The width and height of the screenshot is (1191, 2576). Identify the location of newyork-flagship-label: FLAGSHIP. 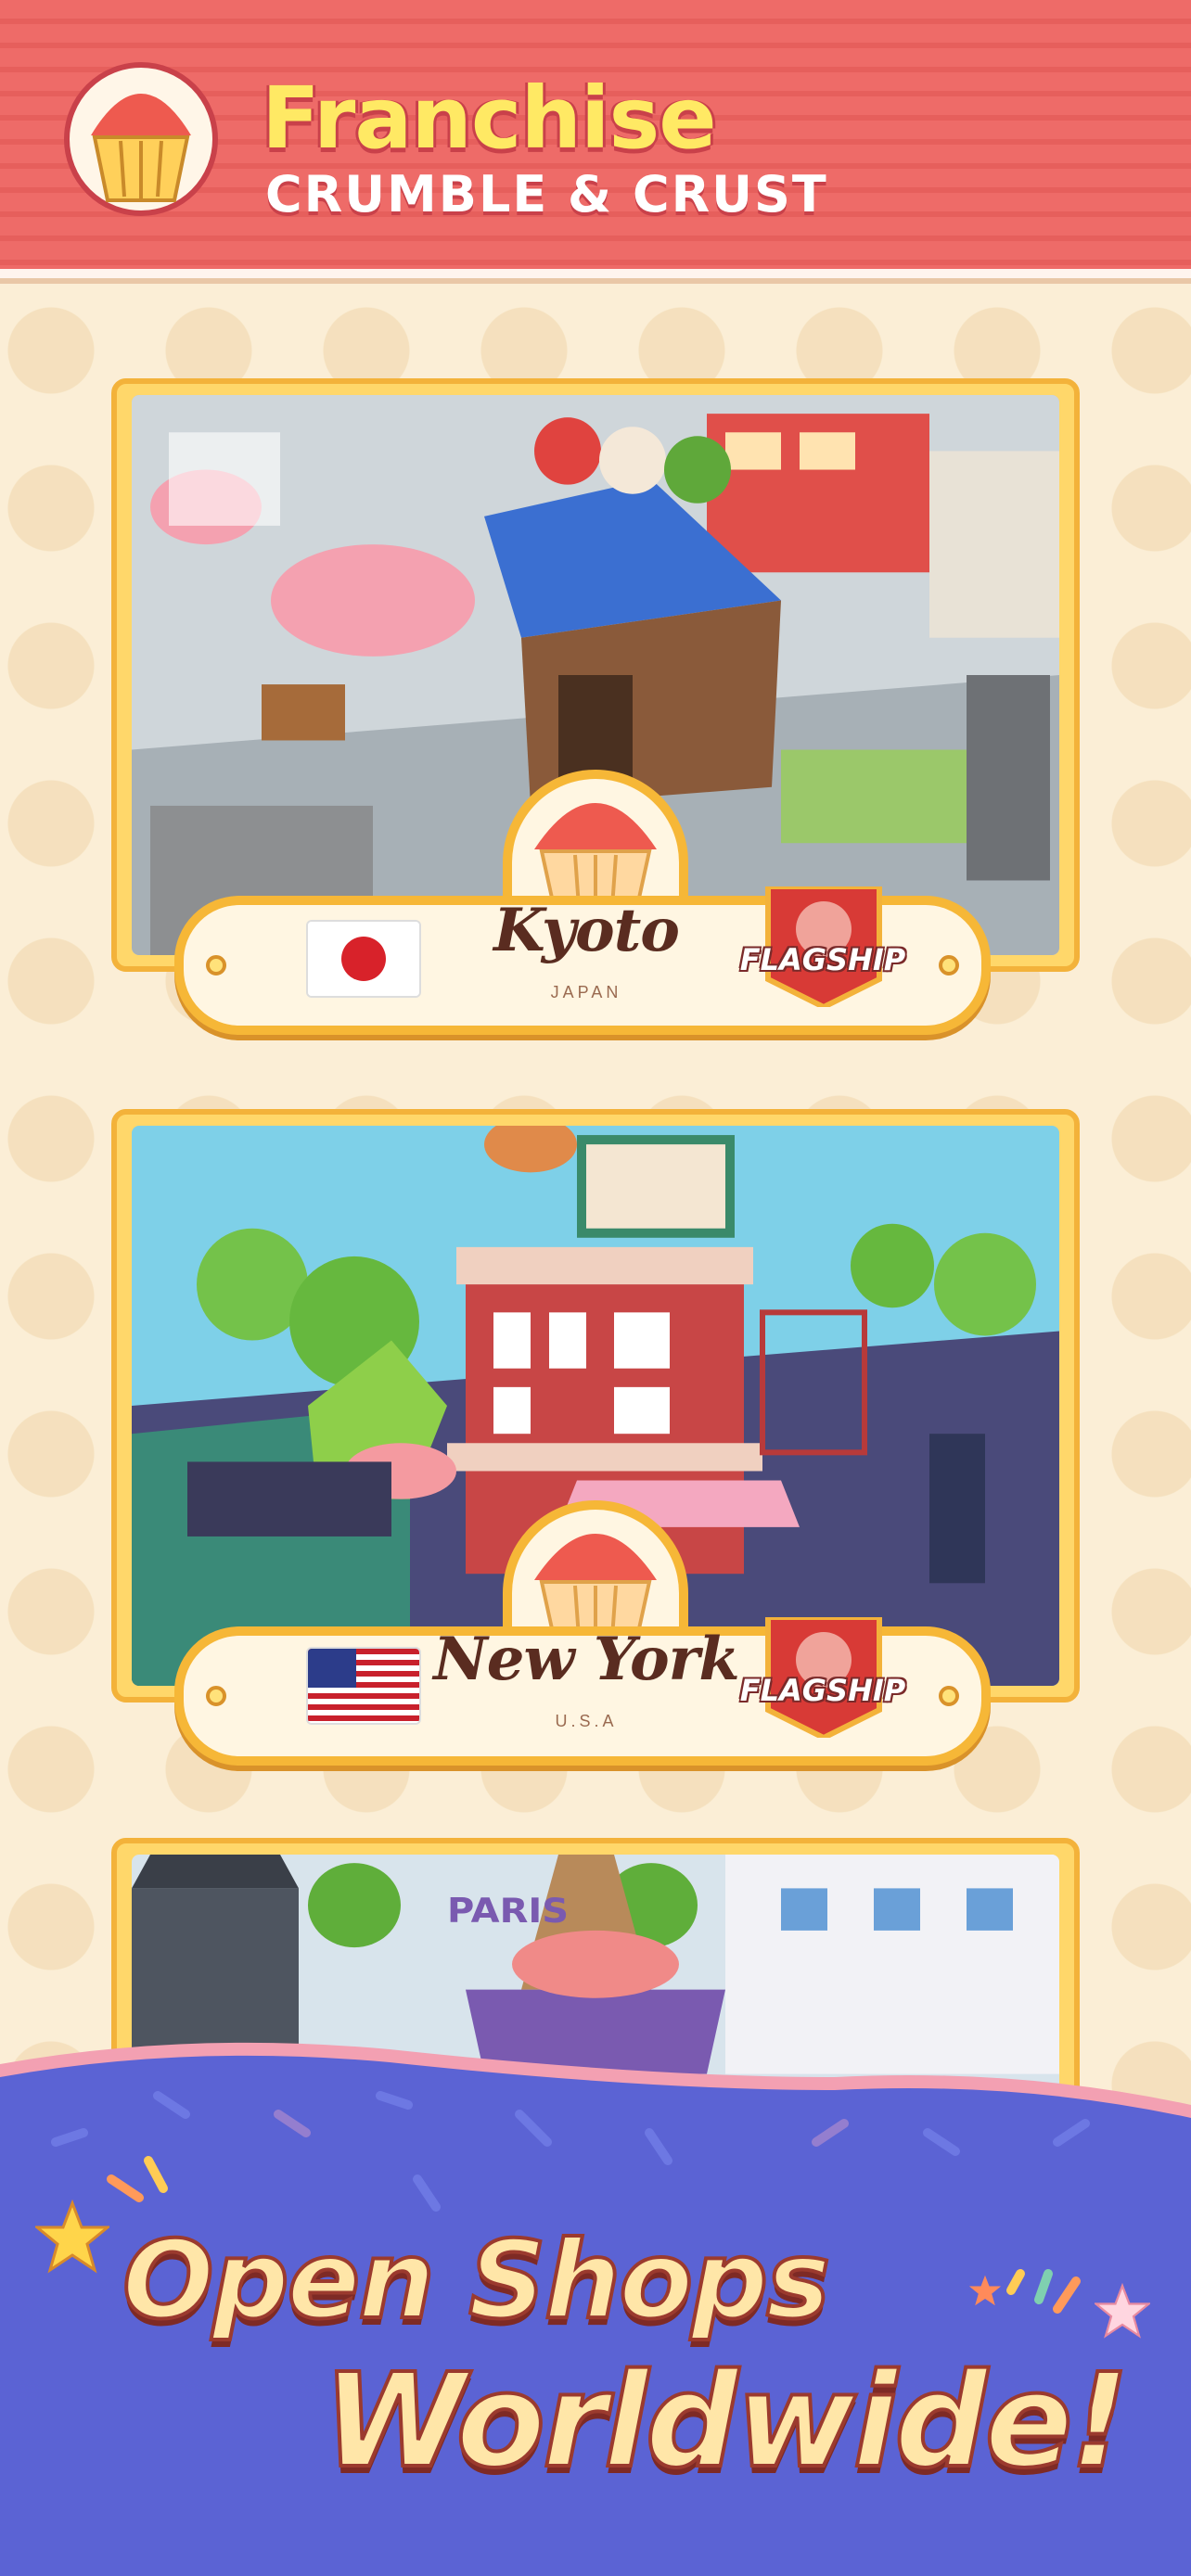
(822, 1691).